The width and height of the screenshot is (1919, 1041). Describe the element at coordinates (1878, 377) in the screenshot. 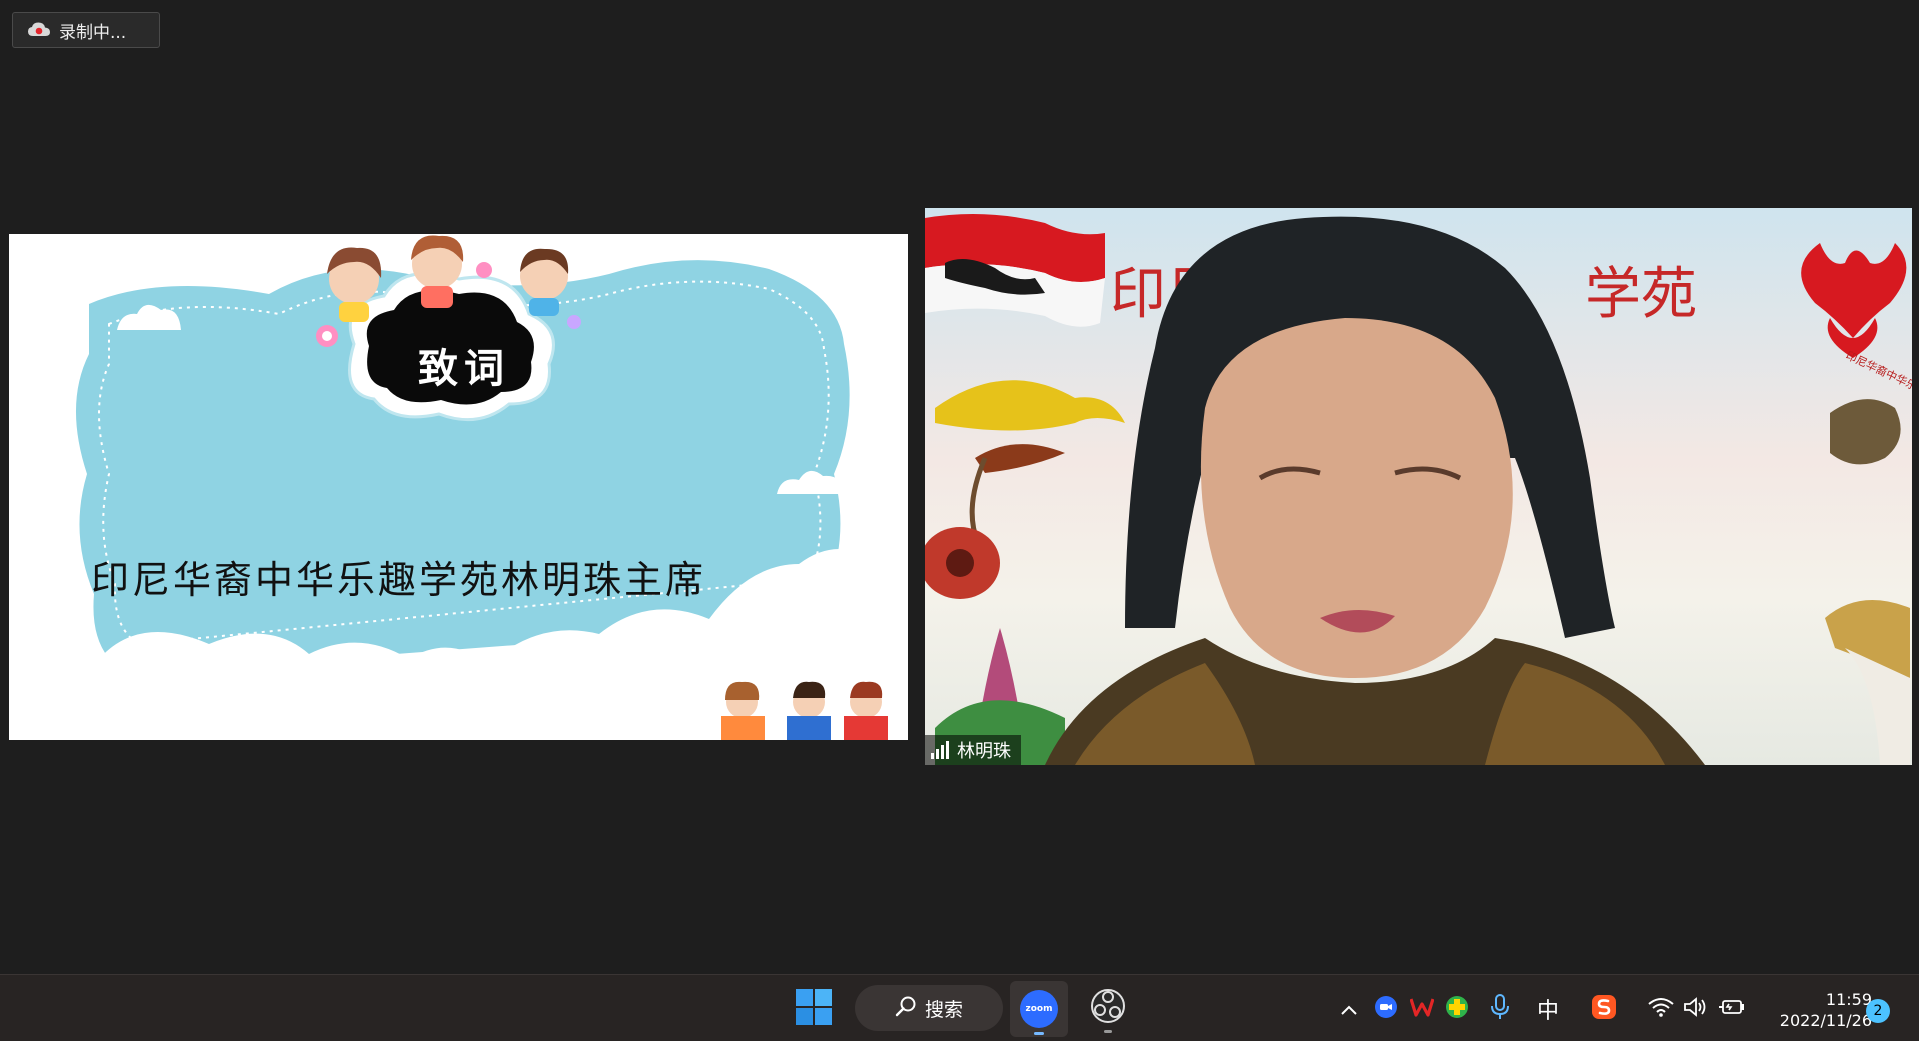

I see `logo-text: 印尼华裔中华乐趣学苑` at that location.